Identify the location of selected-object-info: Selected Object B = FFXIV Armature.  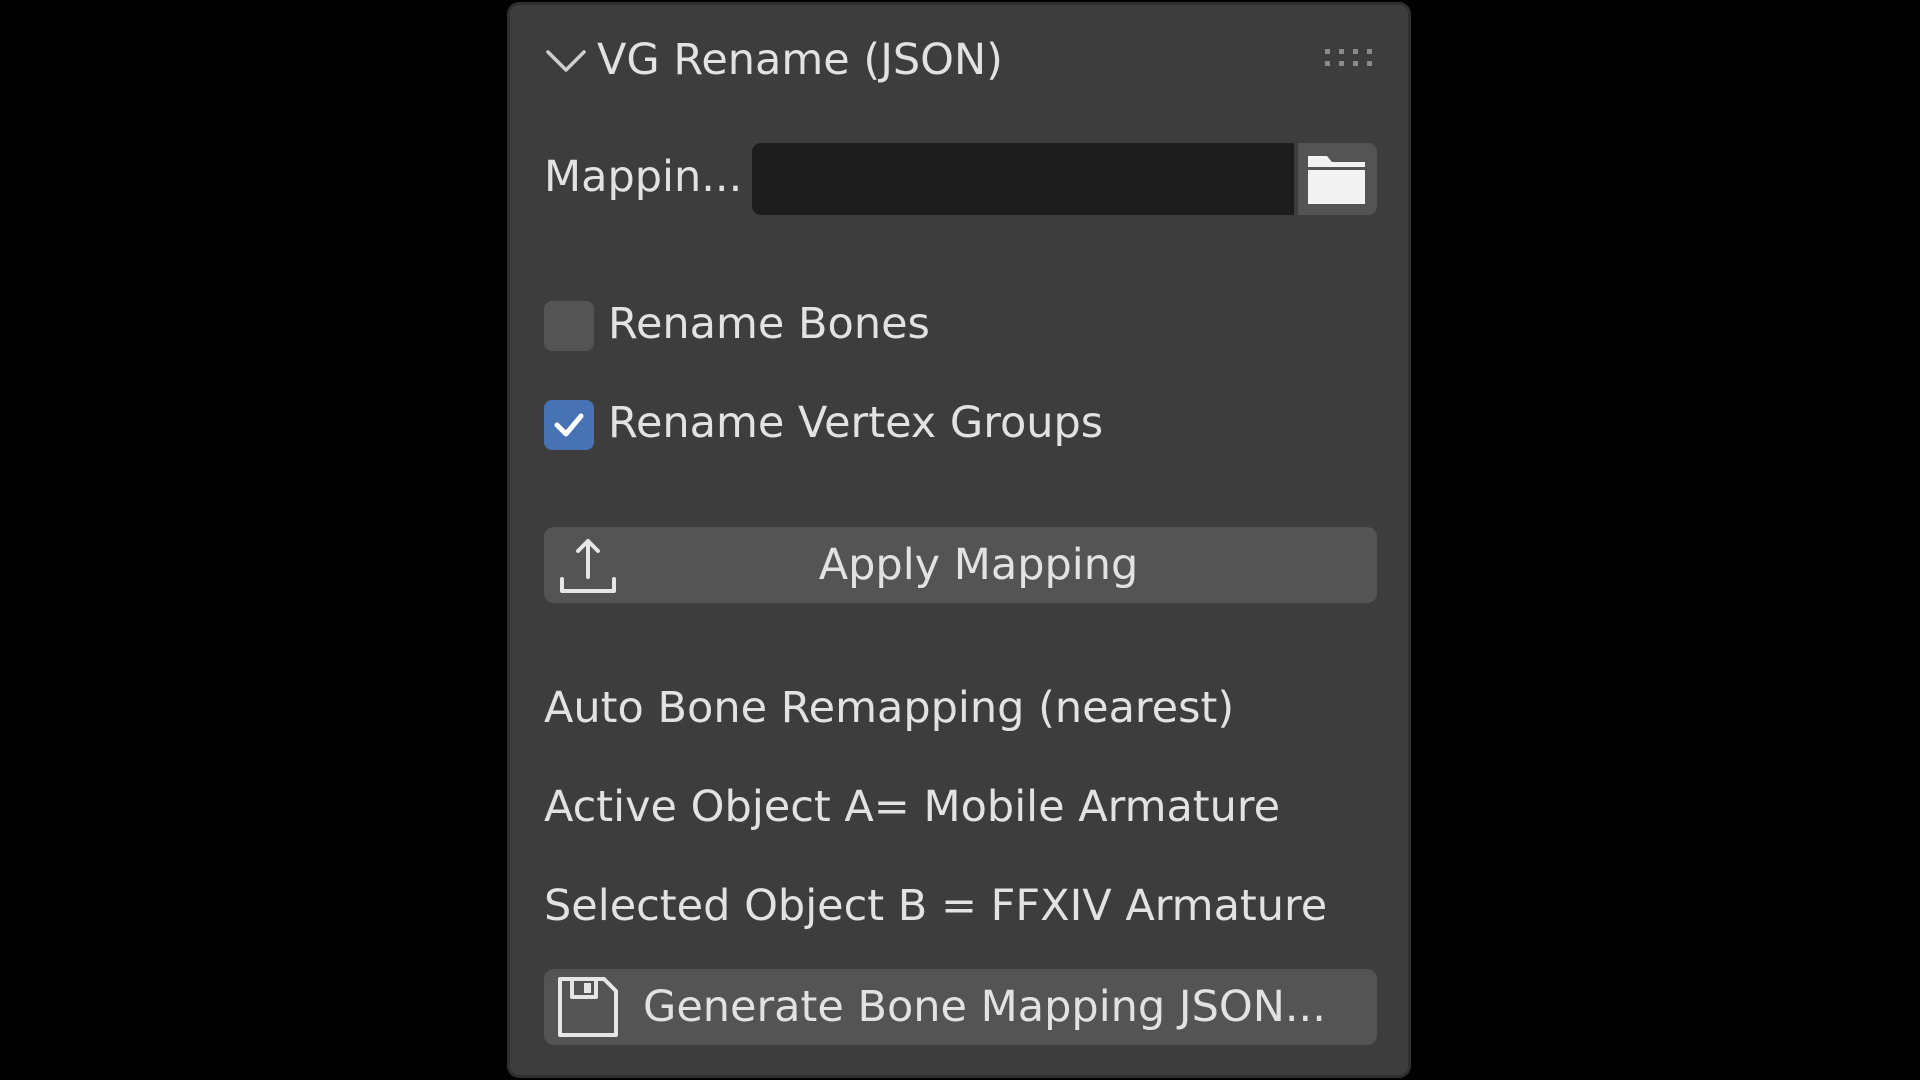
(936, 906).